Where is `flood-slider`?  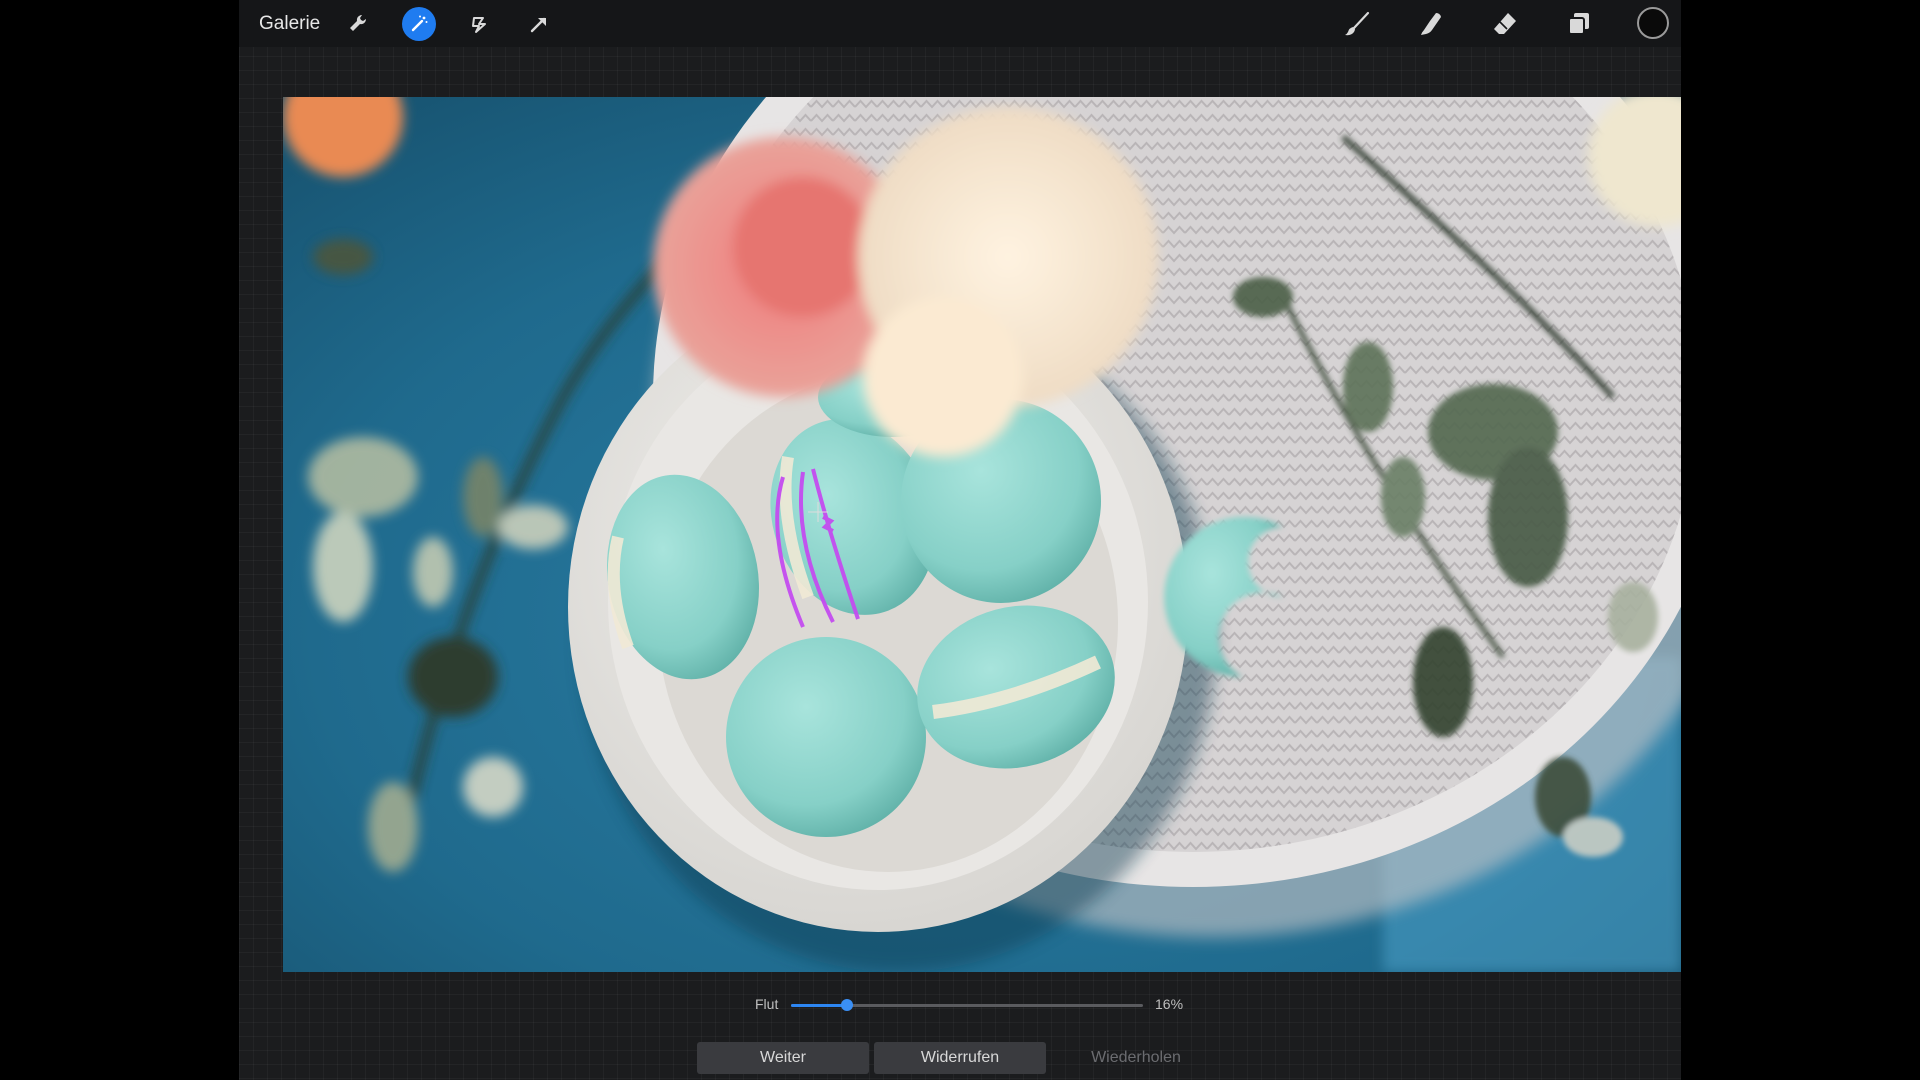 flood-slider is located at coordinates (967, 1005).